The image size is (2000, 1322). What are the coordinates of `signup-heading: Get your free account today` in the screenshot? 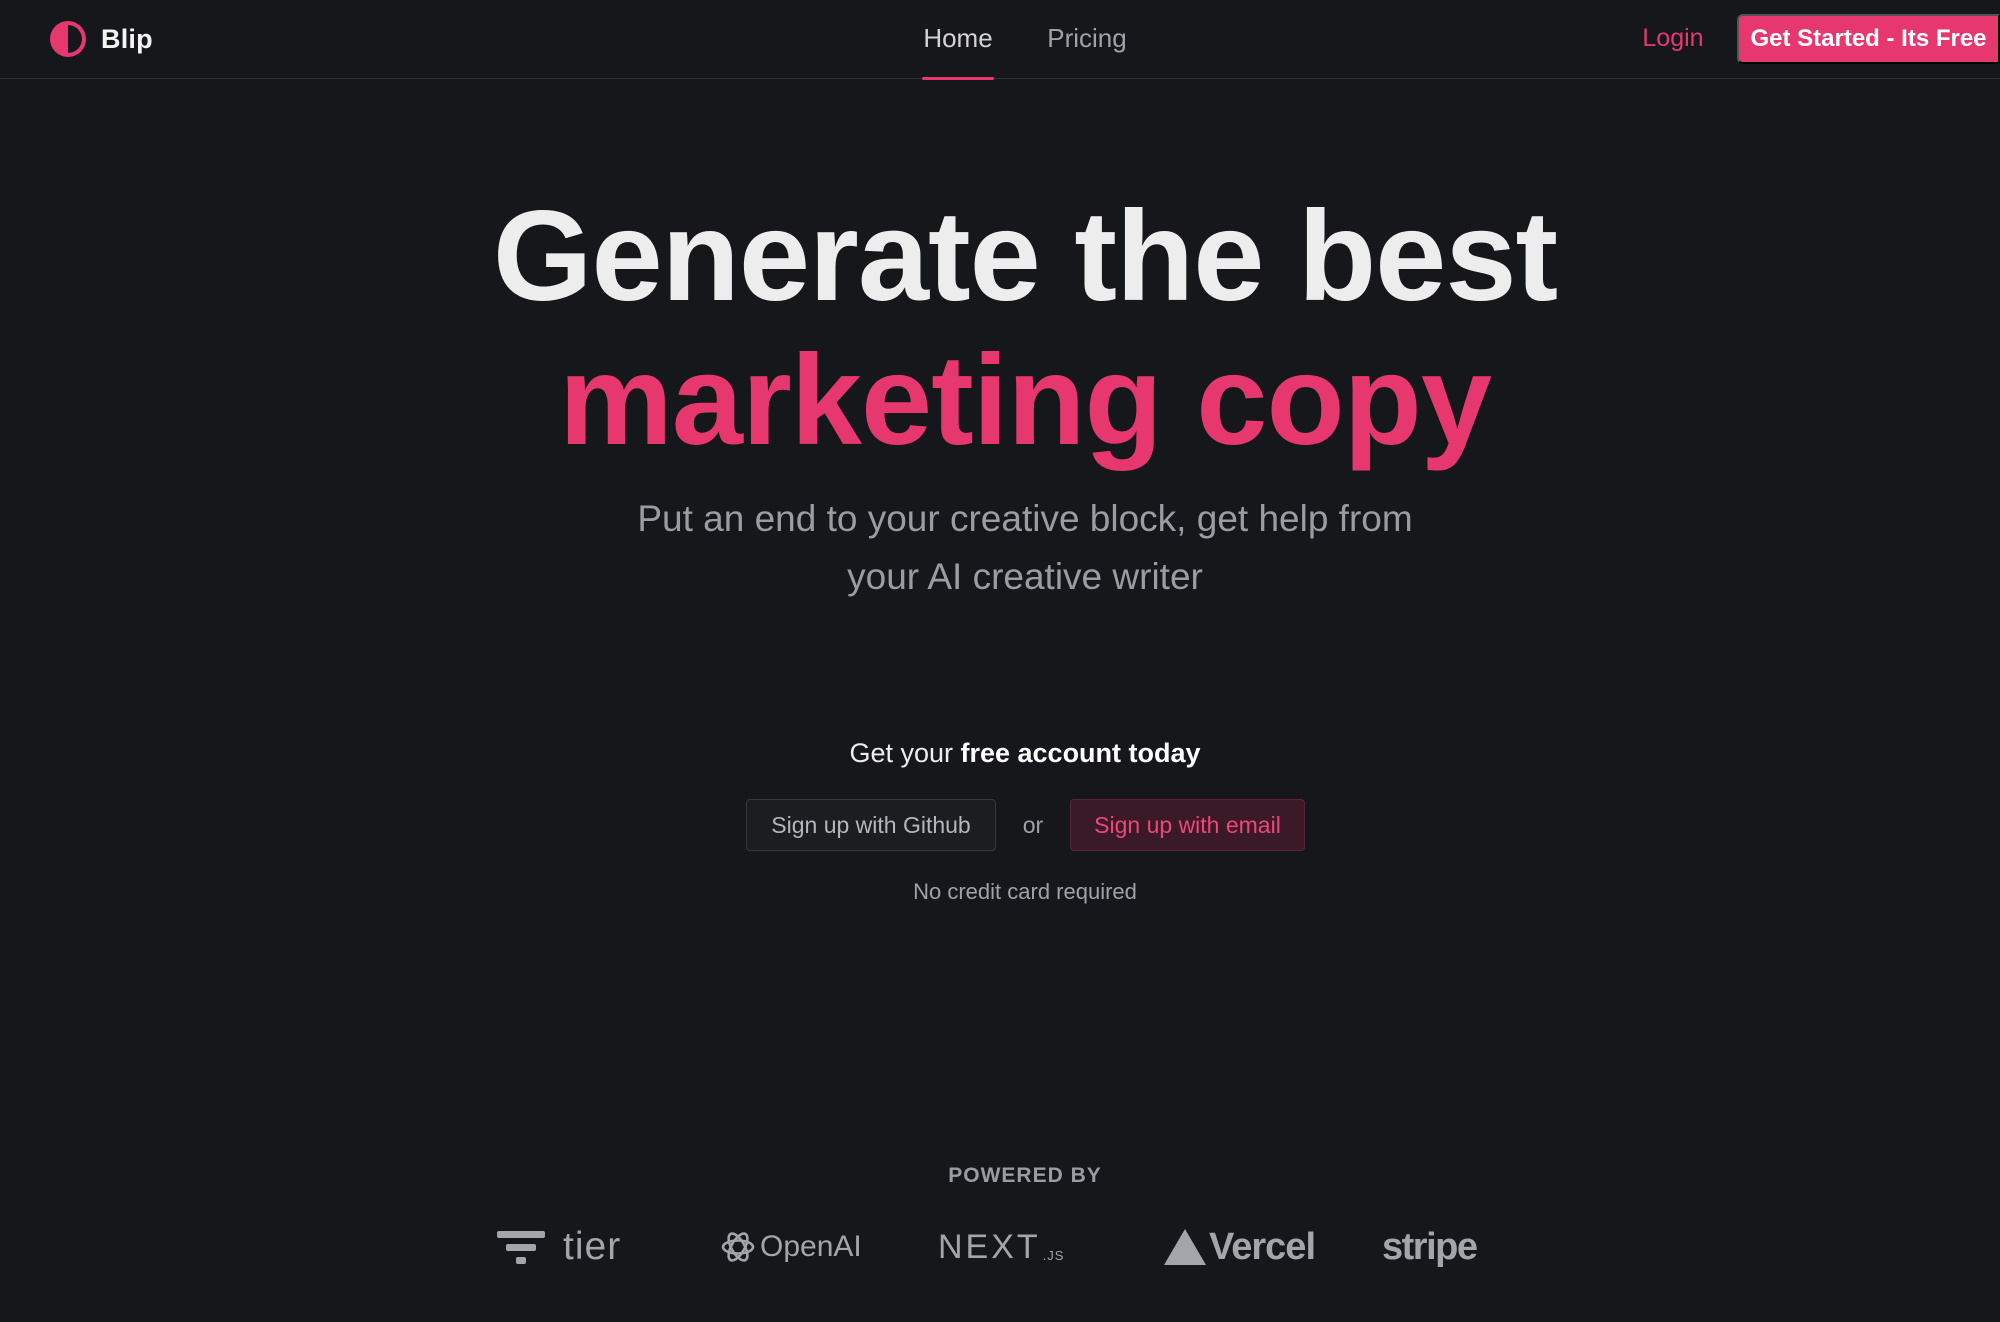 It's located at (1000, 753).